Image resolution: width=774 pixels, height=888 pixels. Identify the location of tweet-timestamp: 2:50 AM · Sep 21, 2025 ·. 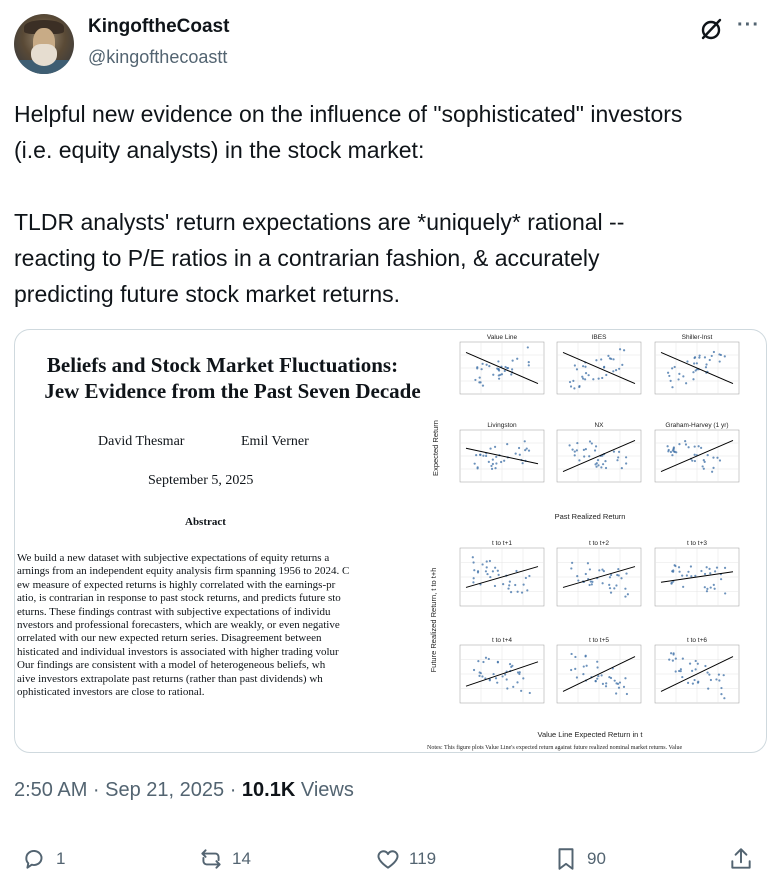
(128, 790).